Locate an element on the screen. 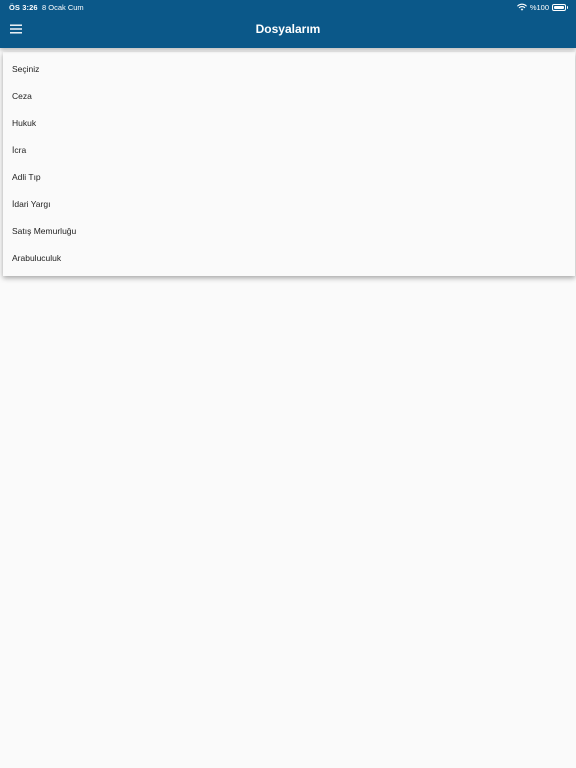 Image resolution: width=576 pixels, height=768 pixels. dropdown-item-hukuk: Hukuk is located at coordinates (289, 123).